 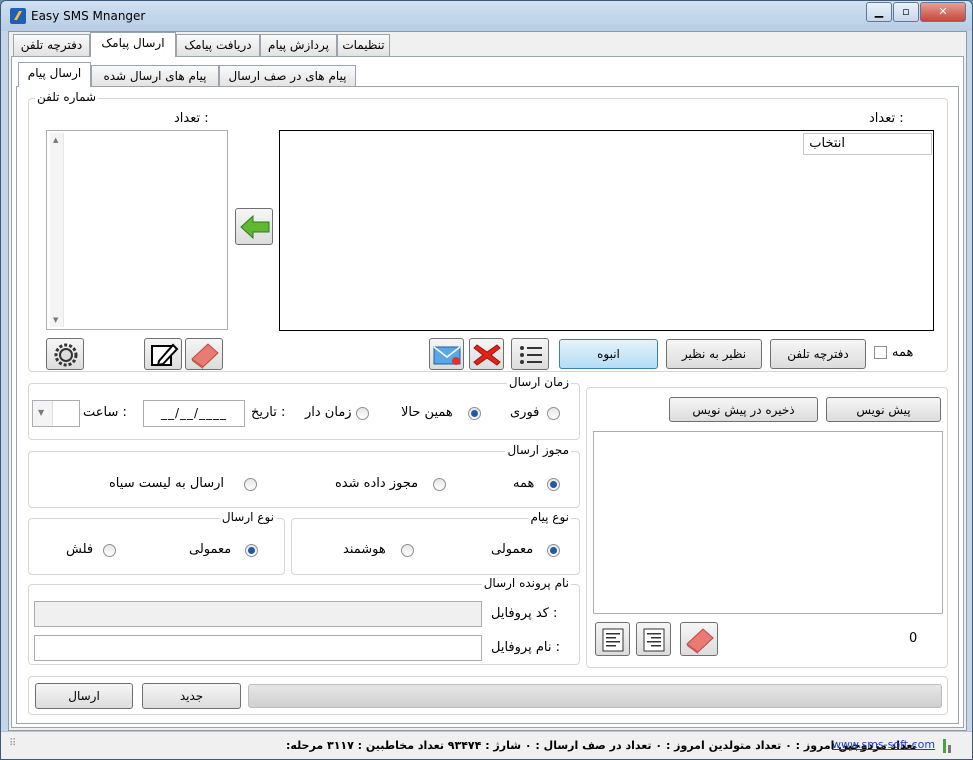 I want to click on minimize-button: ▁, so click(x=879, y=12).